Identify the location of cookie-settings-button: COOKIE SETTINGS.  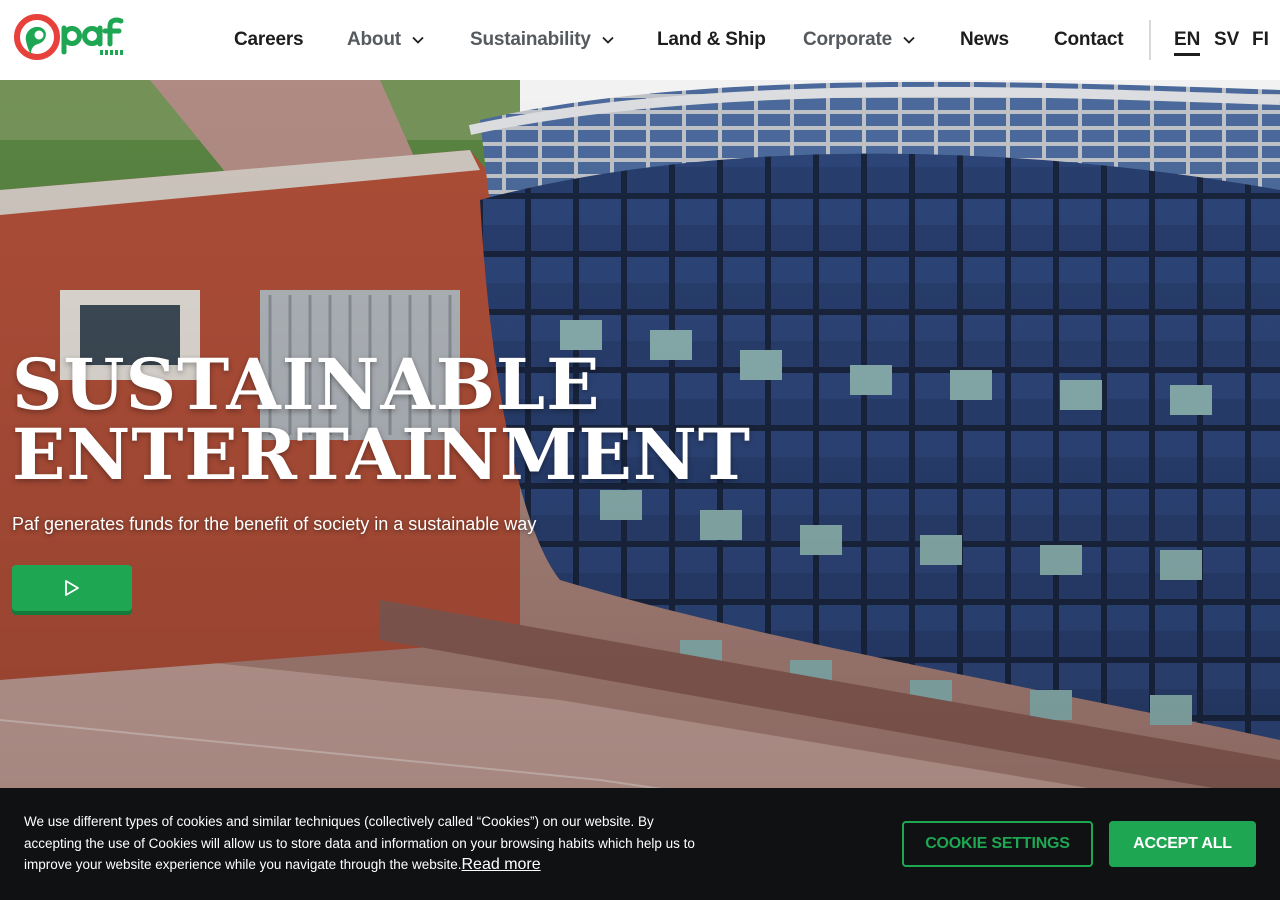
(997, 844).